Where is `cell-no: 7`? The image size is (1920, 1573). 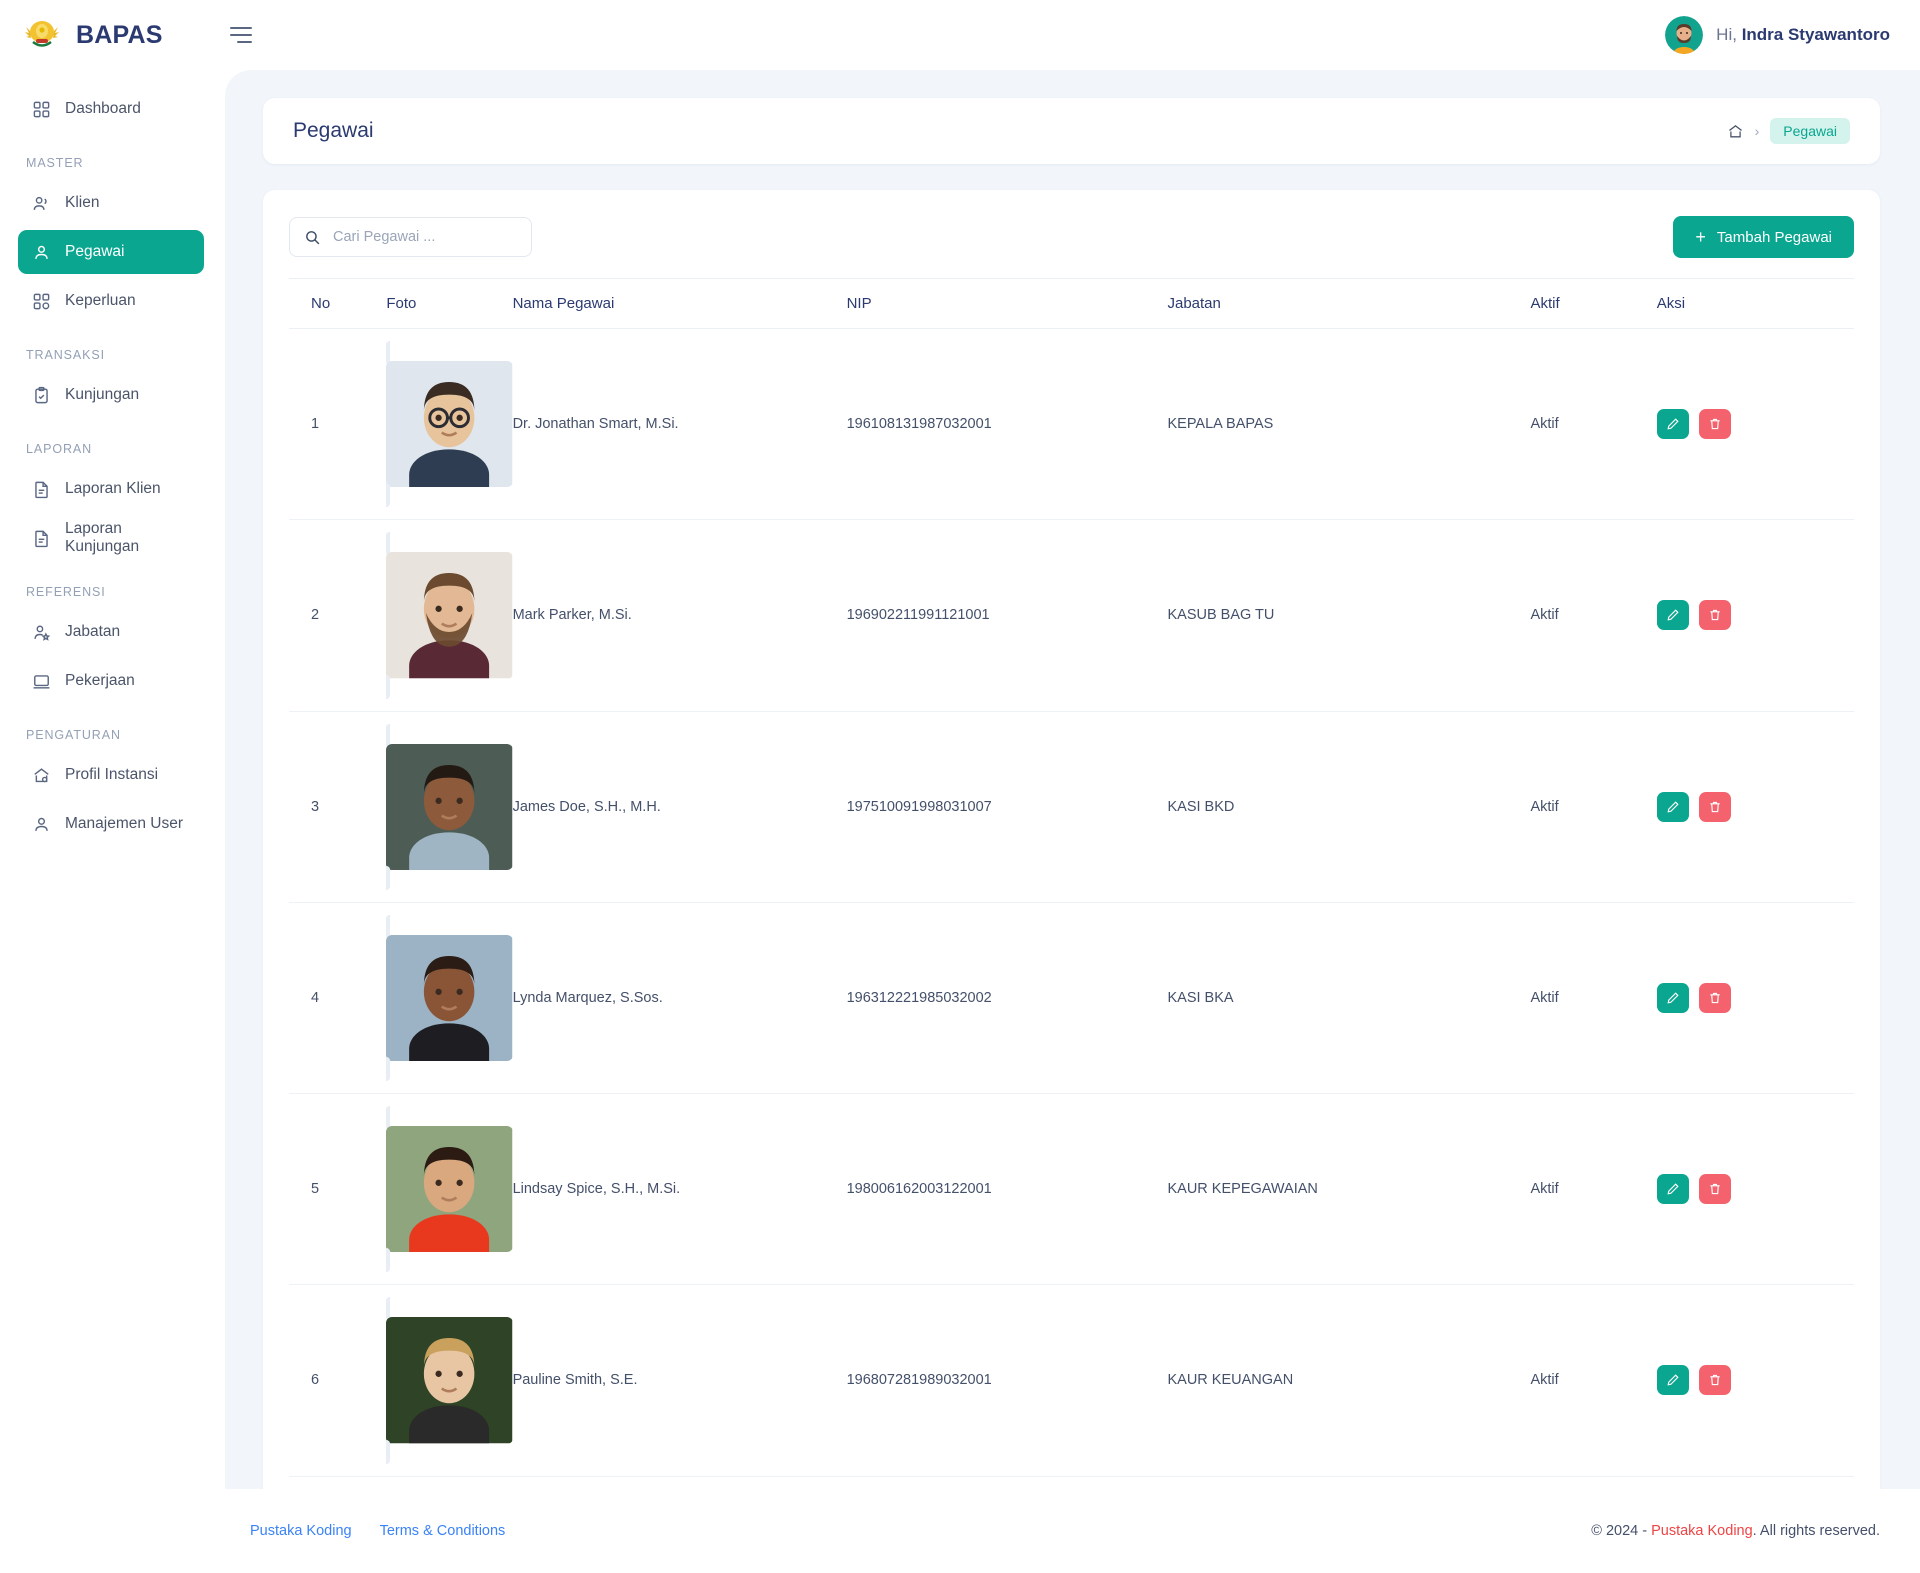
cell-no: 7 is located at coordinates (338, 1482).